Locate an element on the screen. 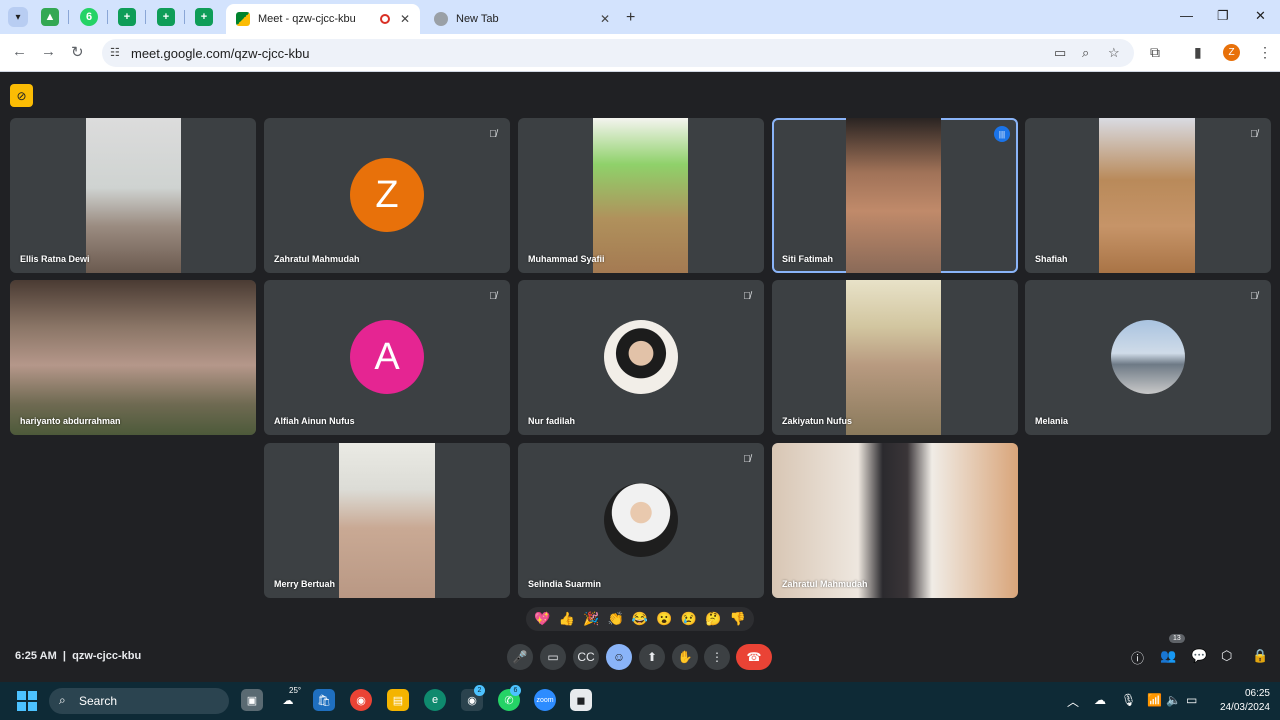  zoom-icon: ⌕ is located at coordinates (1085, 53).